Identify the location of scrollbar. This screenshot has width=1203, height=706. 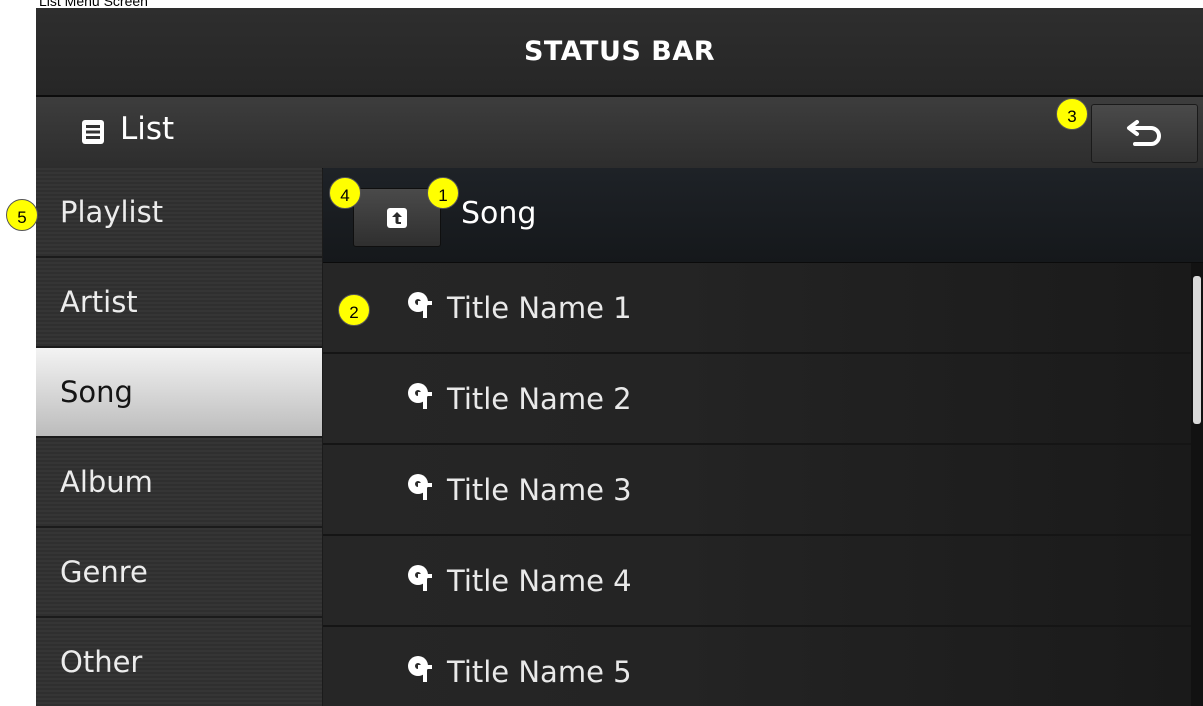
(1197, 484).